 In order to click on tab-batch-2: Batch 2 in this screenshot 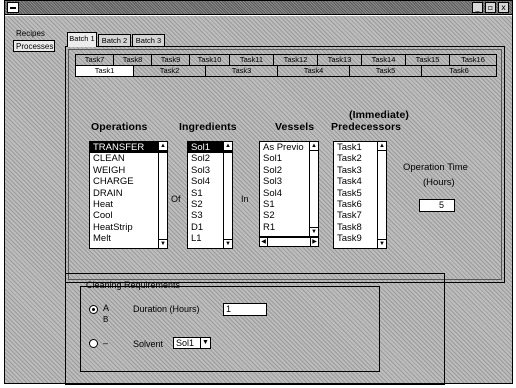, I will do `click(114, 40)`.